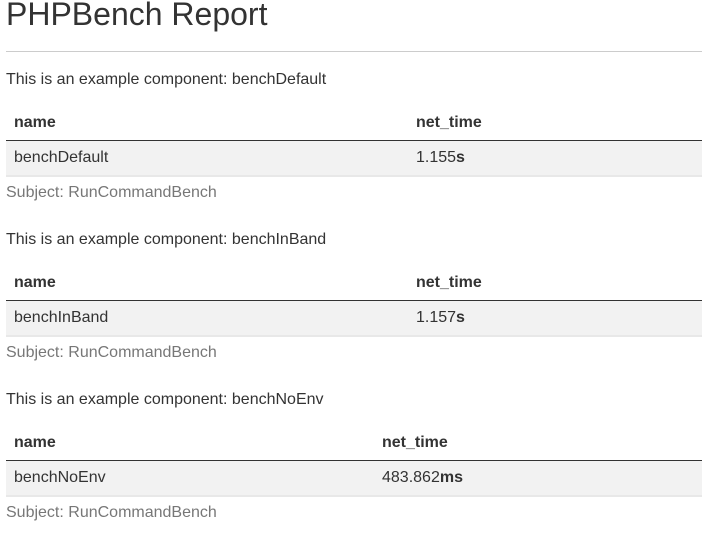 Image resolution: width=708 pixels, height=536 pixels. I want to click on net-time-value: 483.862, so click(411, 477).